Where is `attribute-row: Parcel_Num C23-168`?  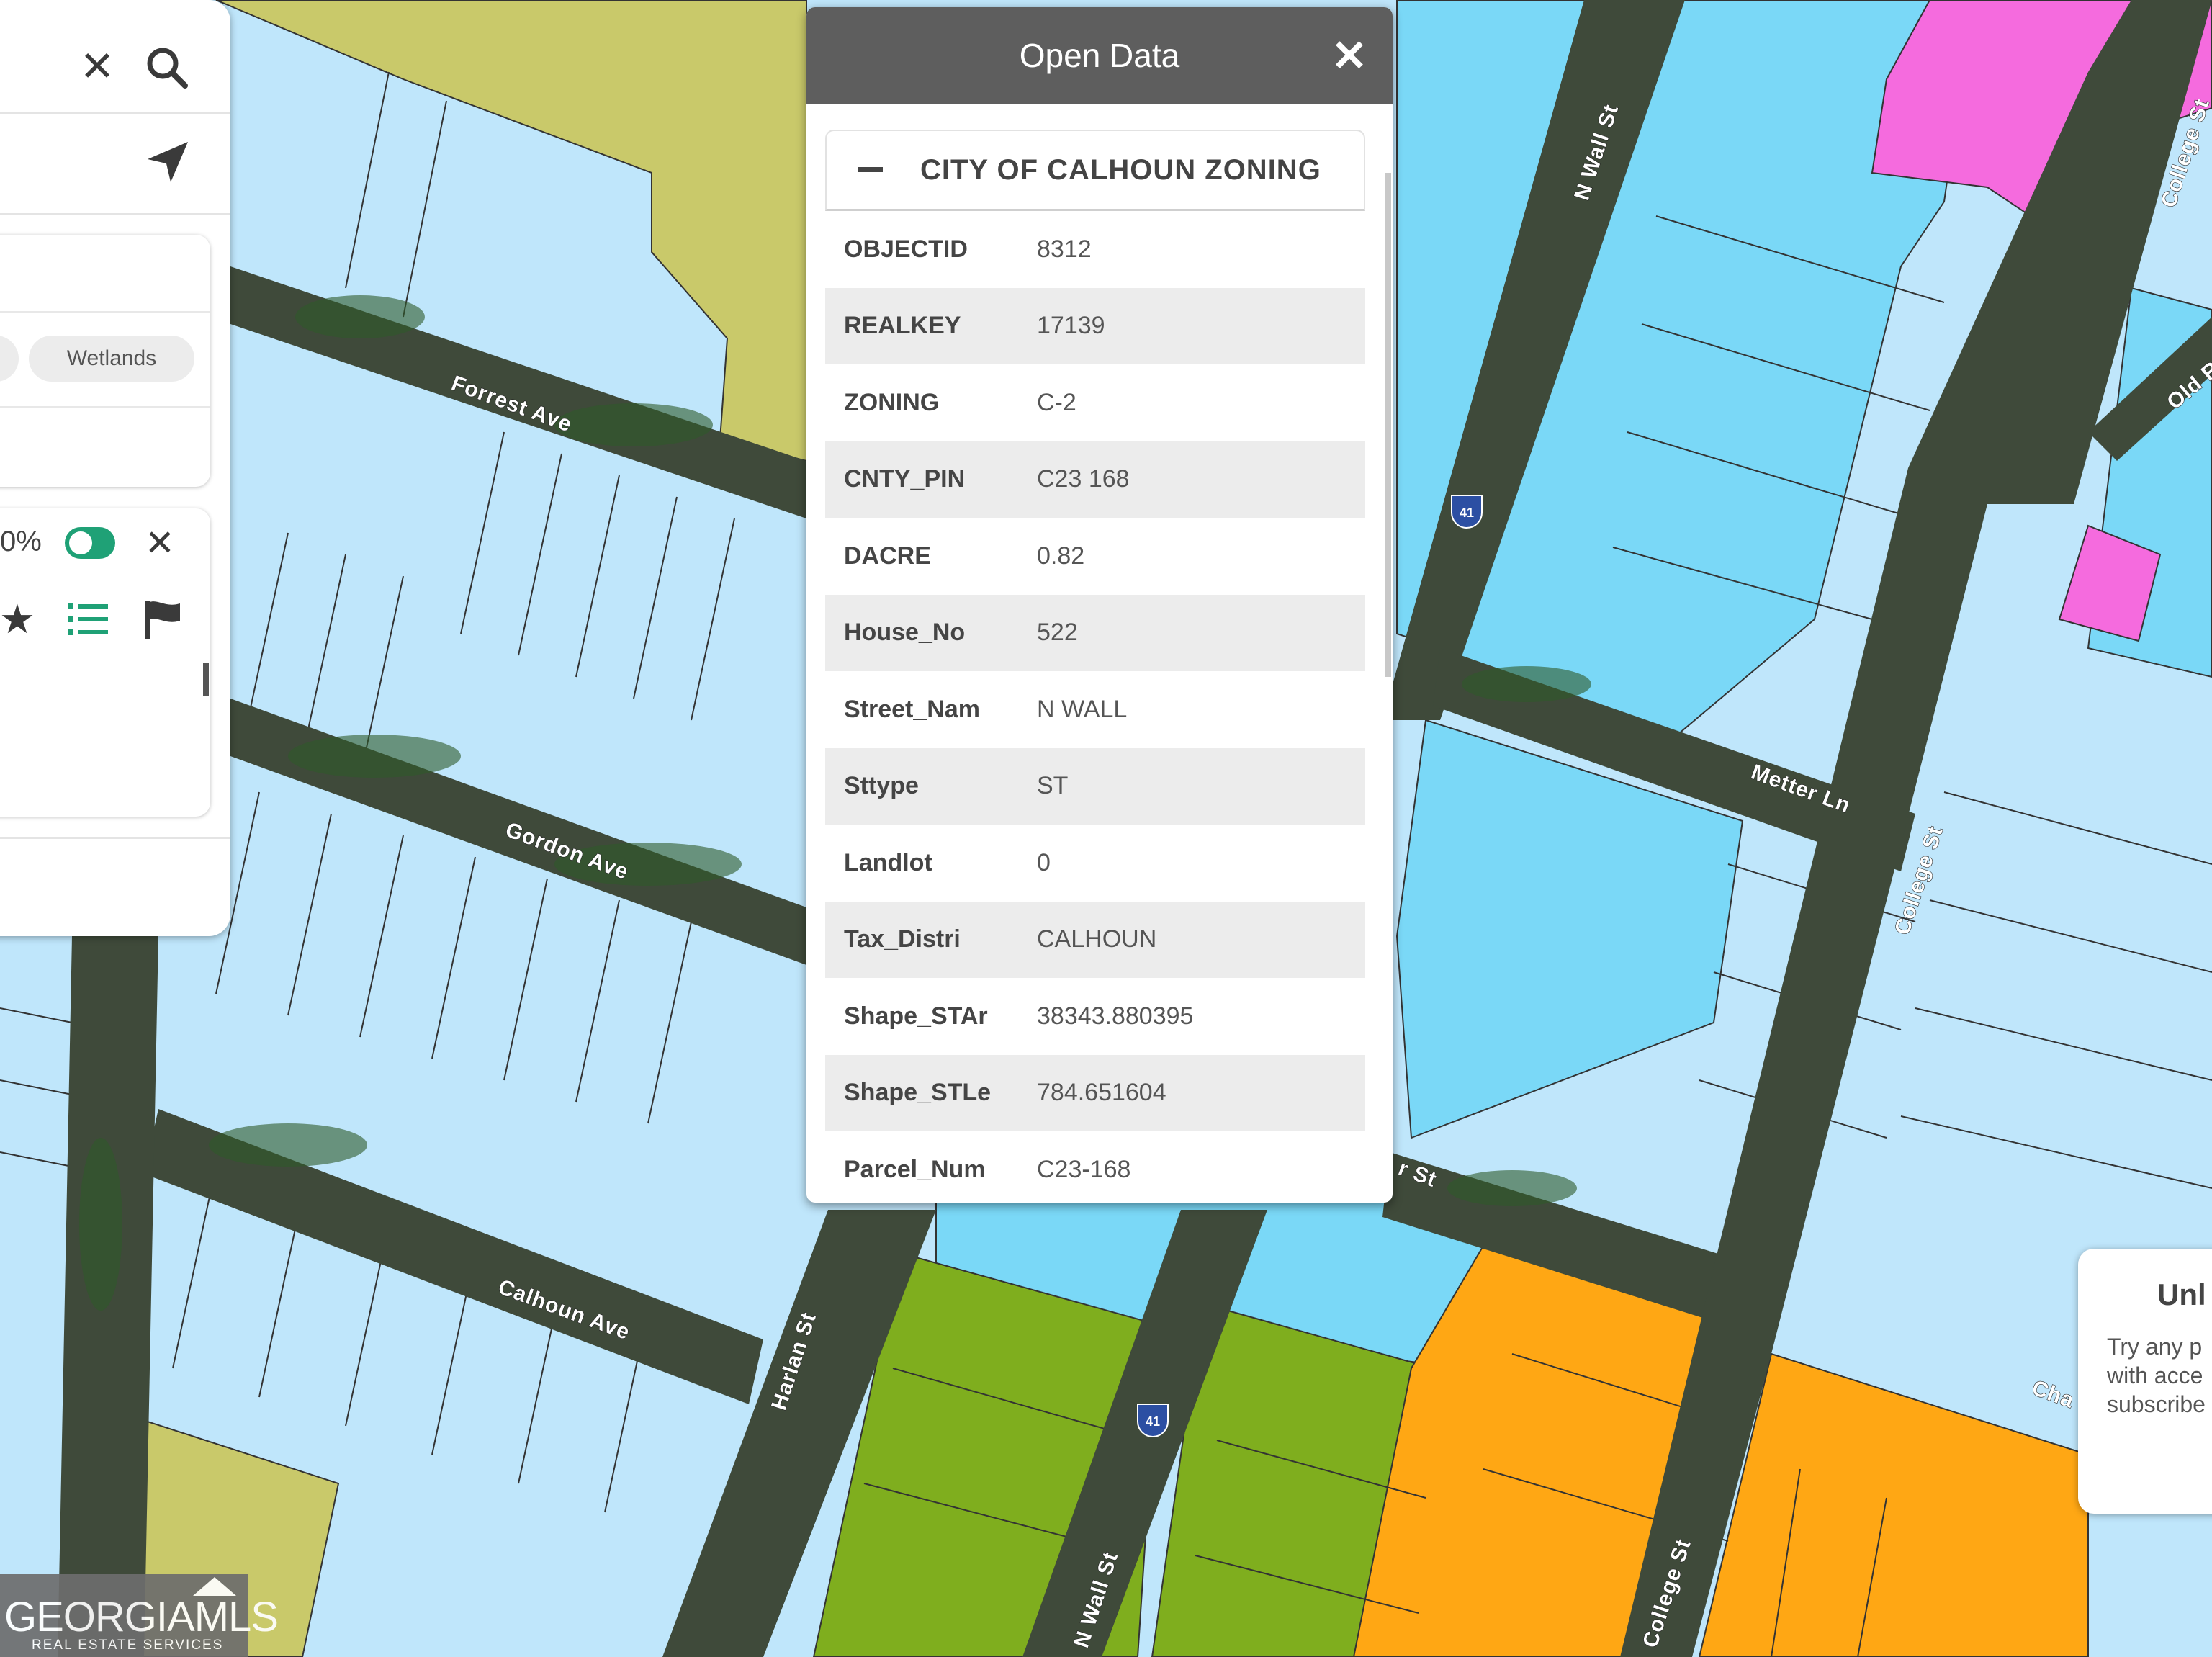
attribute-row: Parcel_Num C23-168 is located at coordinates (1095, 1167).